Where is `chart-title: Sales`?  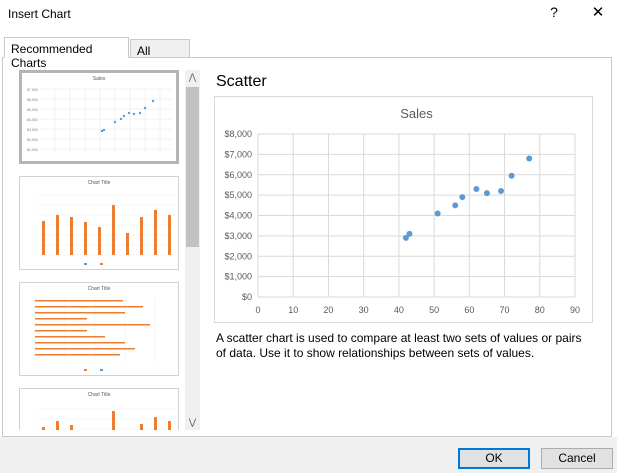 chart-title: Sales is located at coordinates (416, 113).